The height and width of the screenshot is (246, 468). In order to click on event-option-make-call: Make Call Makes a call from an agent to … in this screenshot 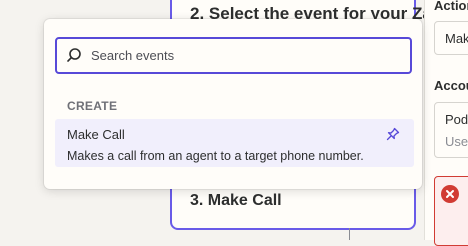, I will do `click(234, 143)`.